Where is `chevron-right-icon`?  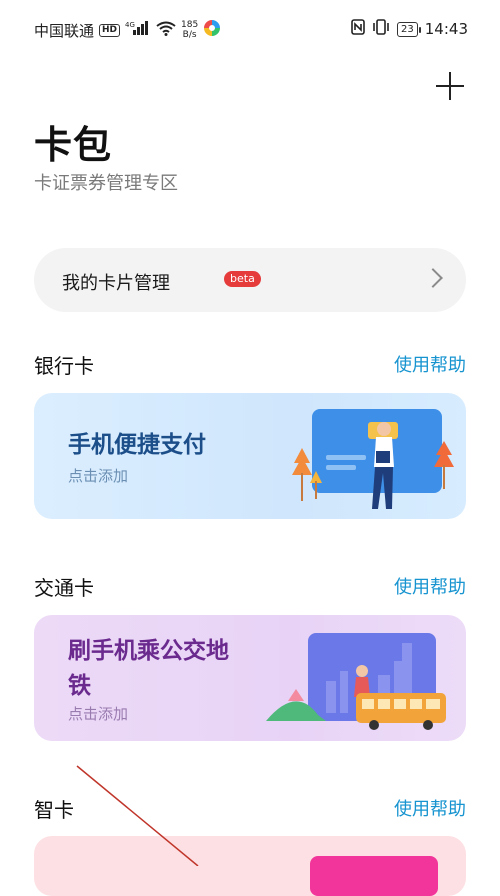
chevron-right-icon is located at coordinates (433, 278).